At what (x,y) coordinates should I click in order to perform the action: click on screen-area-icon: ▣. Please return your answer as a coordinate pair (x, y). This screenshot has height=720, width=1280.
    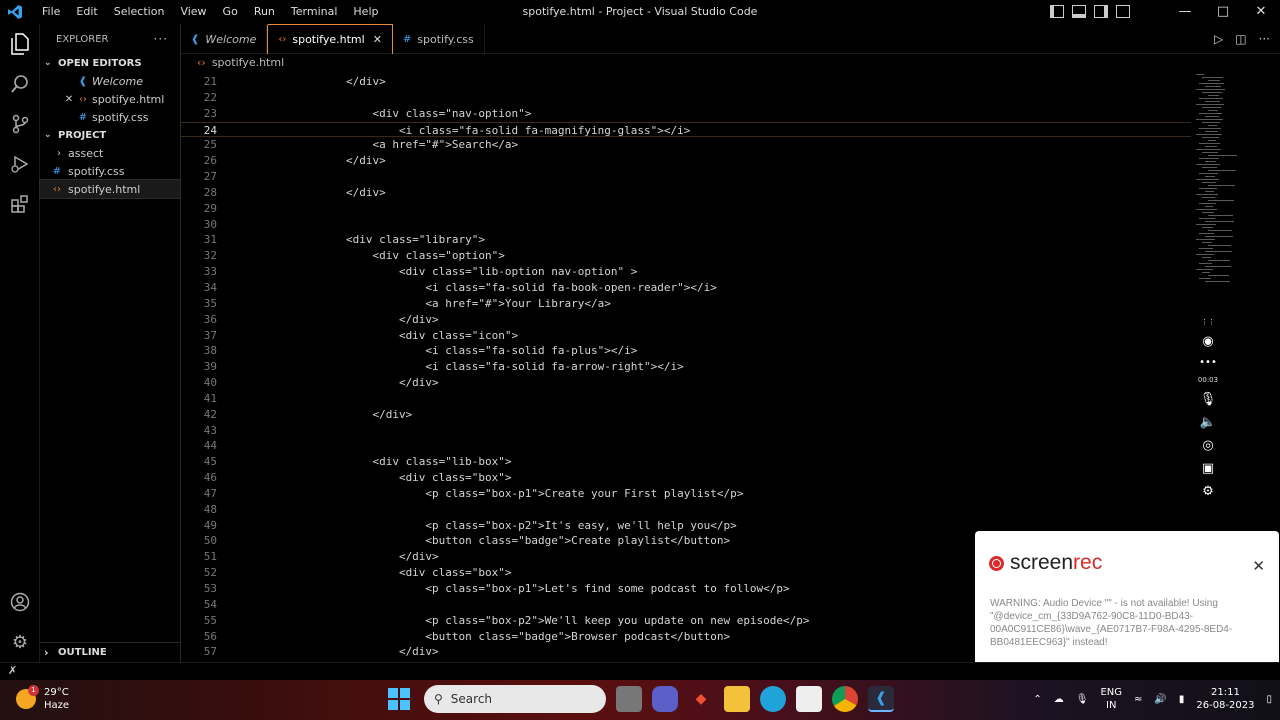
    Looking at the image, I should click on (1208, 468).